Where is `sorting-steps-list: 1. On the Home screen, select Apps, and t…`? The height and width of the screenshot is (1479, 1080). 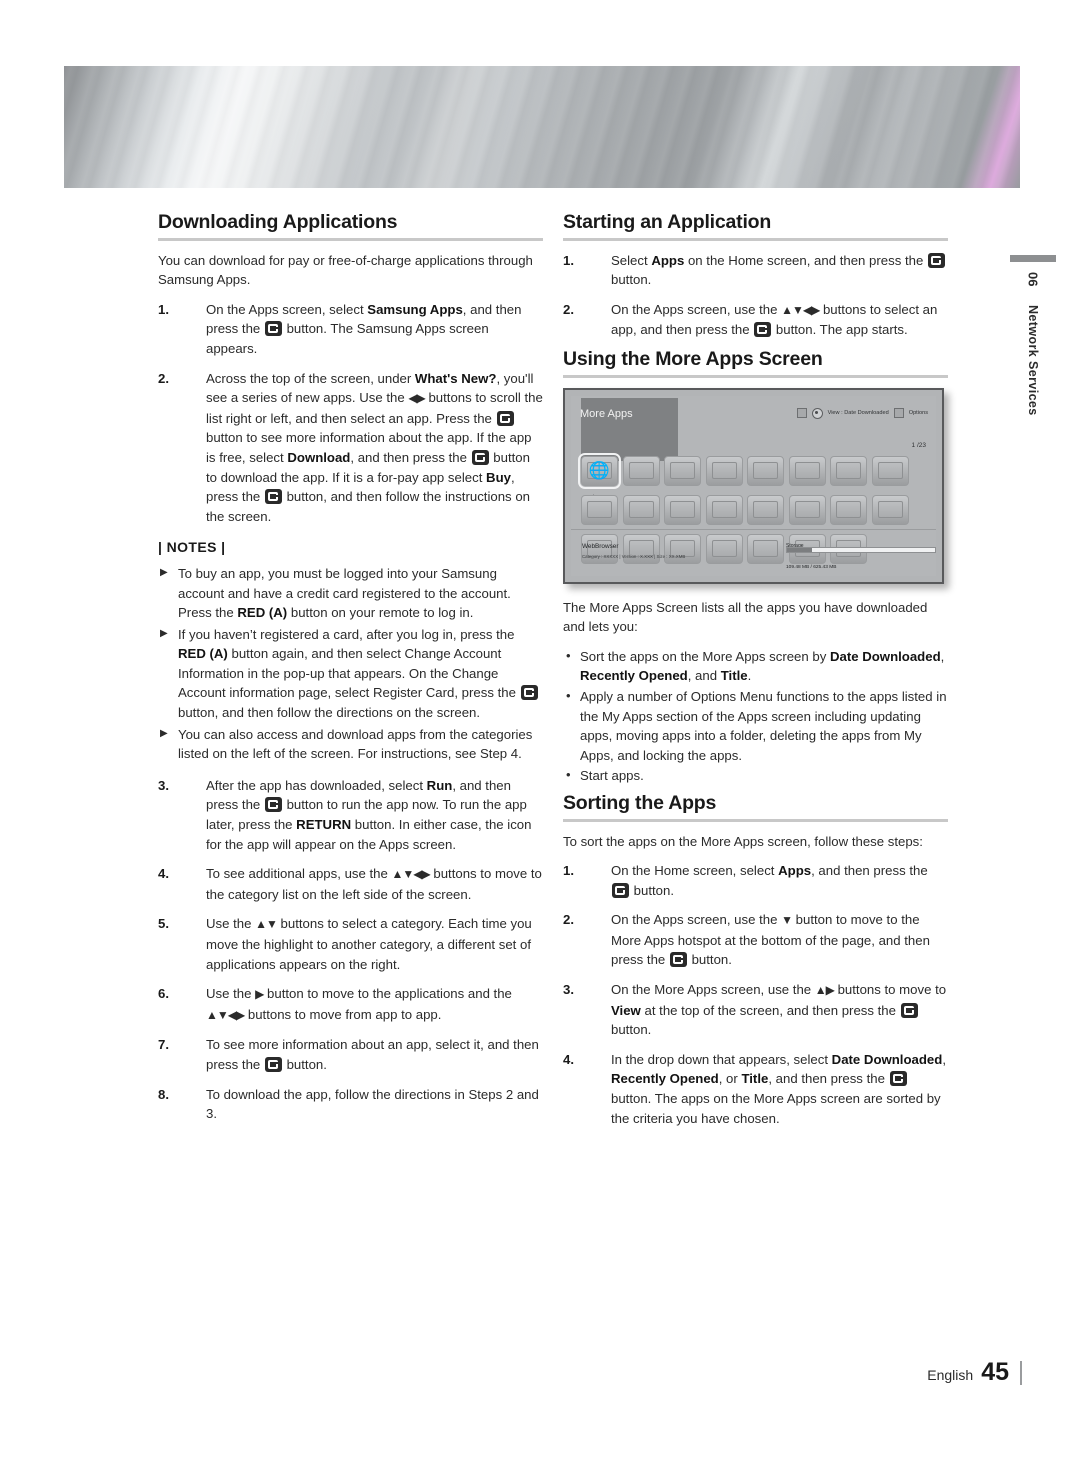
sorting-steps-list: 1. On the Home screen, select Apps, and t… is located at coordinates (755, 994).